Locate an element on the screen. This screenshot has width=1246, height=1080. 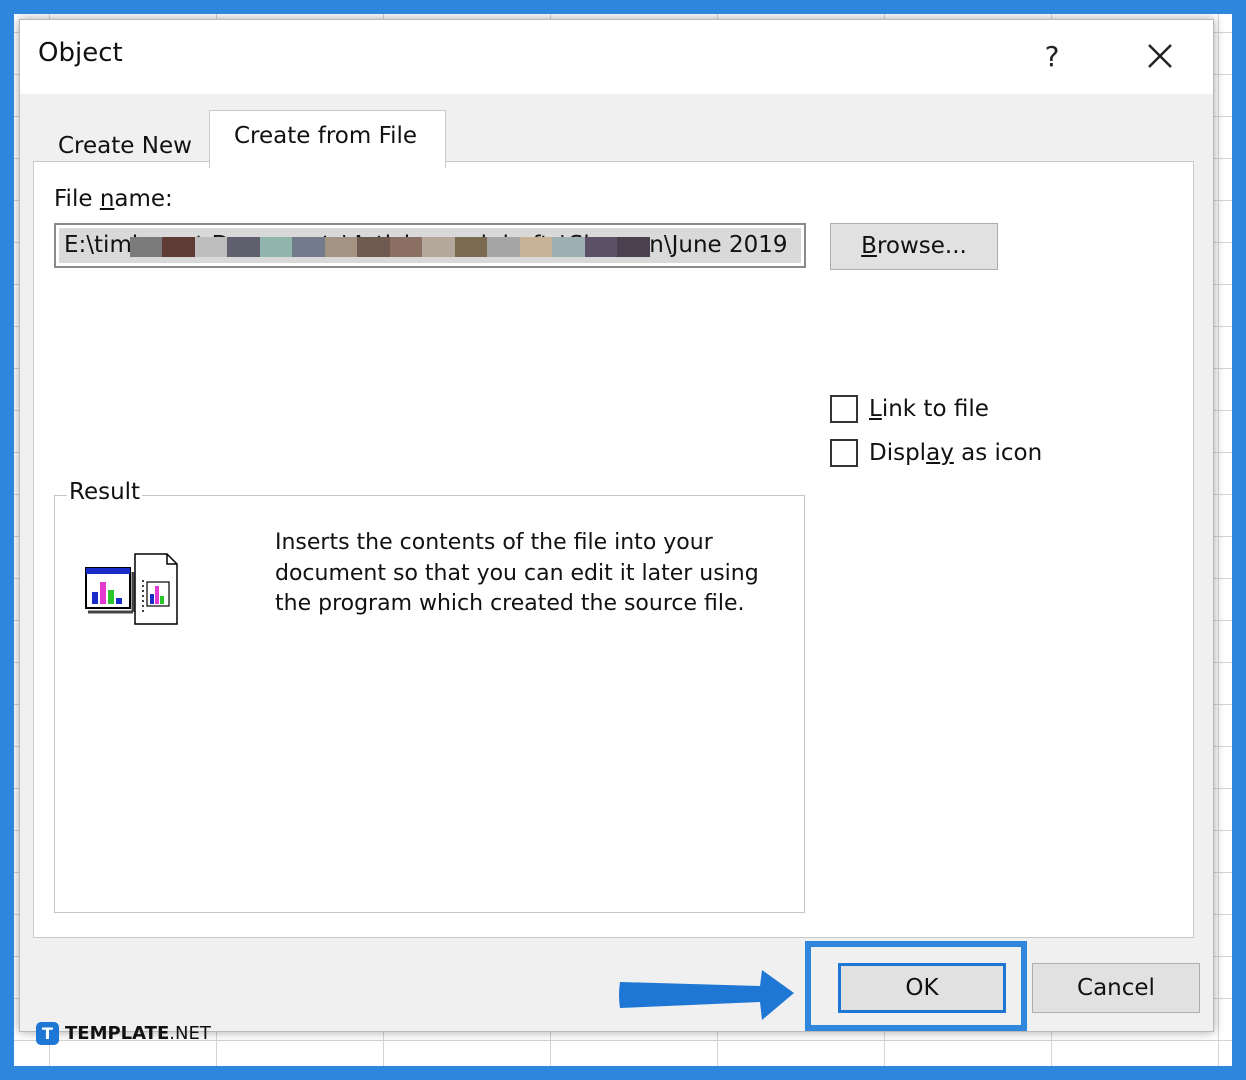
template-logo-icon: T is located at coordinates (47, 1033).